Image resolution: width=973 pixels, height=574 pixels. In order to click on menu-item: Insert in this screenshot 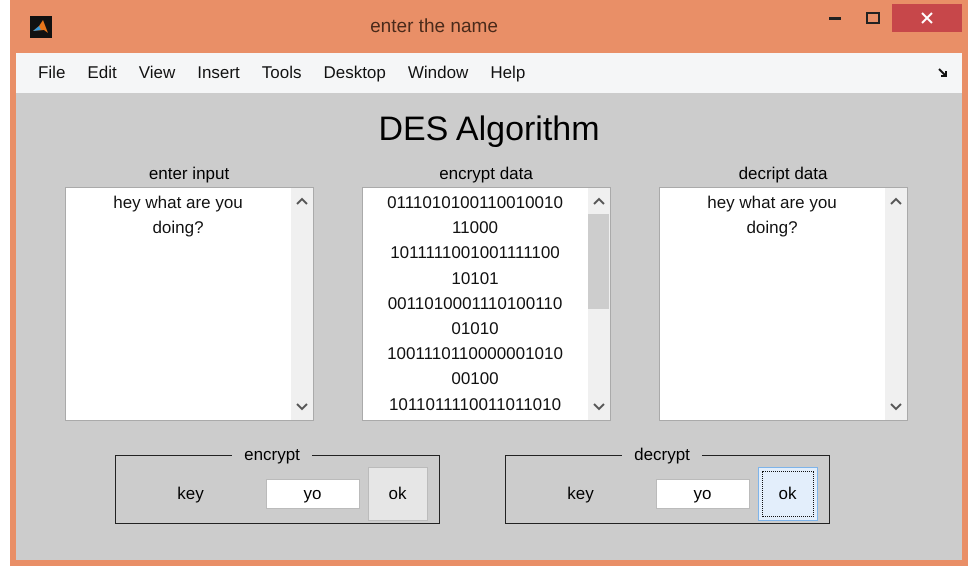, I will do `click(221, 73)`.